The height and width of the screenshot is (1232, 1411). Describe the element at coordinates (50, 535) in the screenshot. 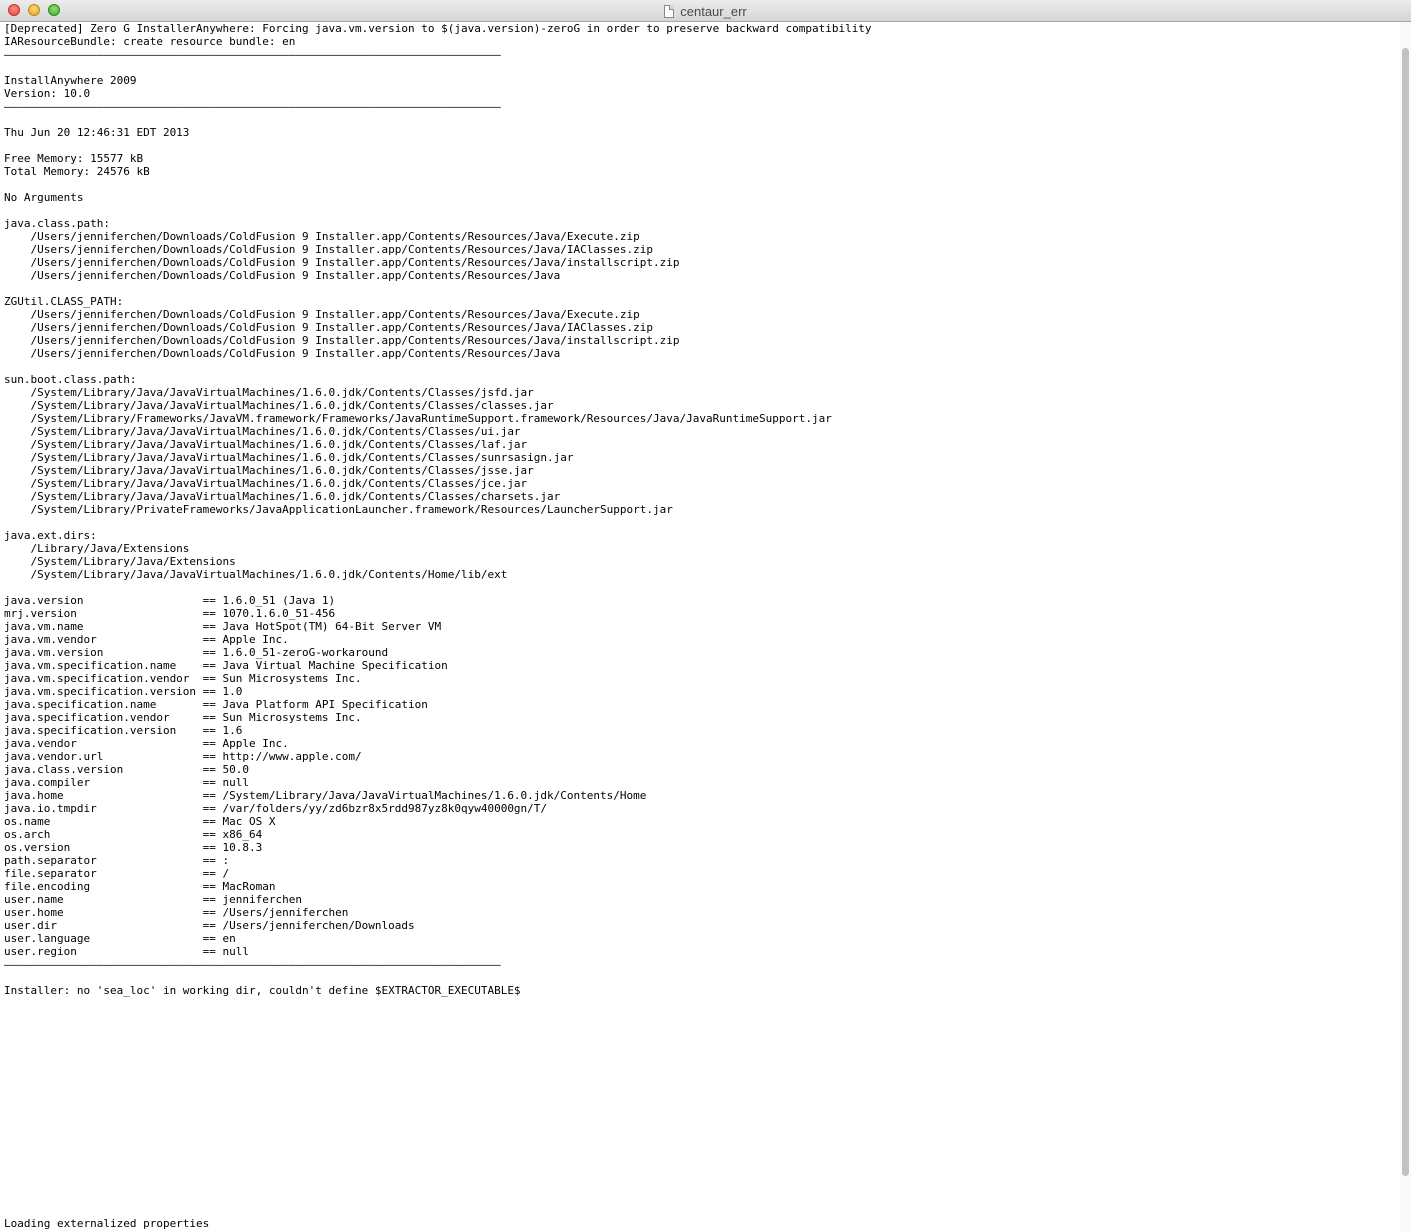

I see `log-line: java.ext.dirs:` at that location.